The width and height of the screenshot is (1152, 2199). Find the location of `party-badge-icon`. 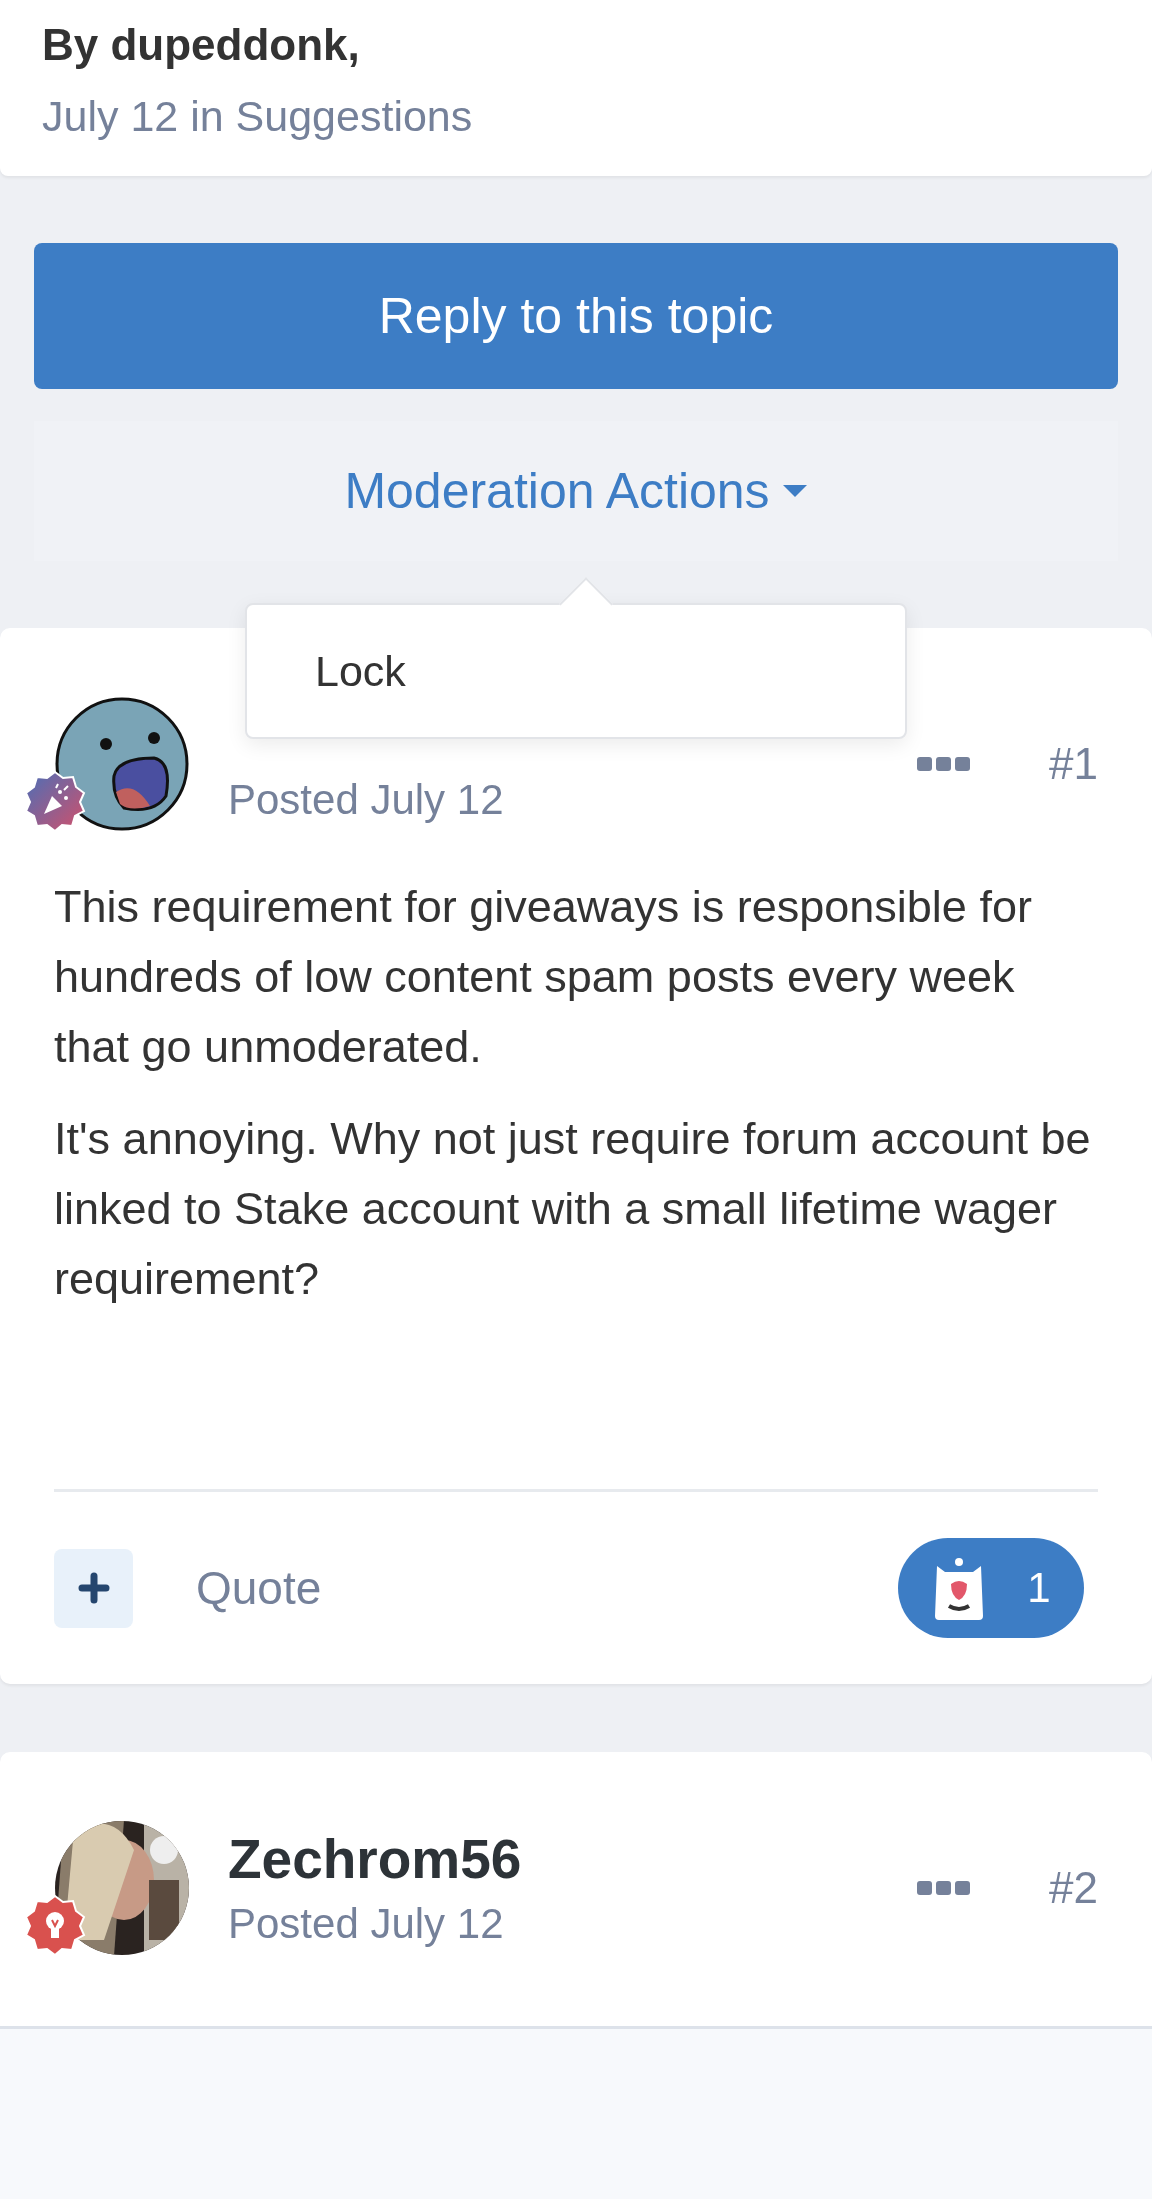

party-badge-icon is located at coordinates (55, 801).